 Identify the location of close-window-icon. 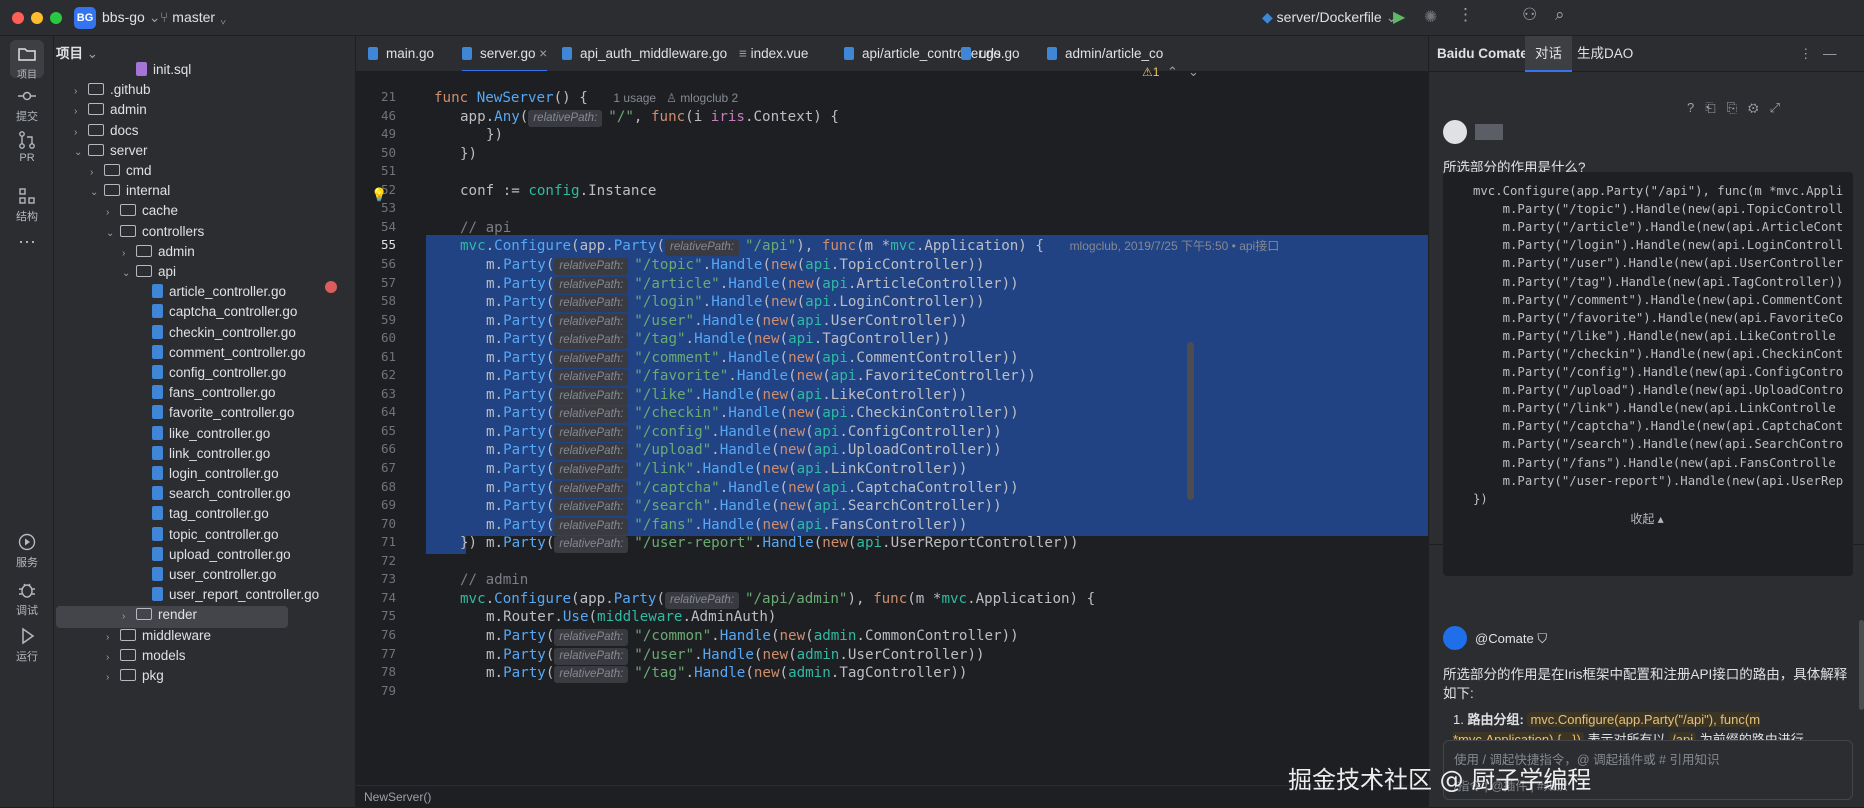
(18, 18).